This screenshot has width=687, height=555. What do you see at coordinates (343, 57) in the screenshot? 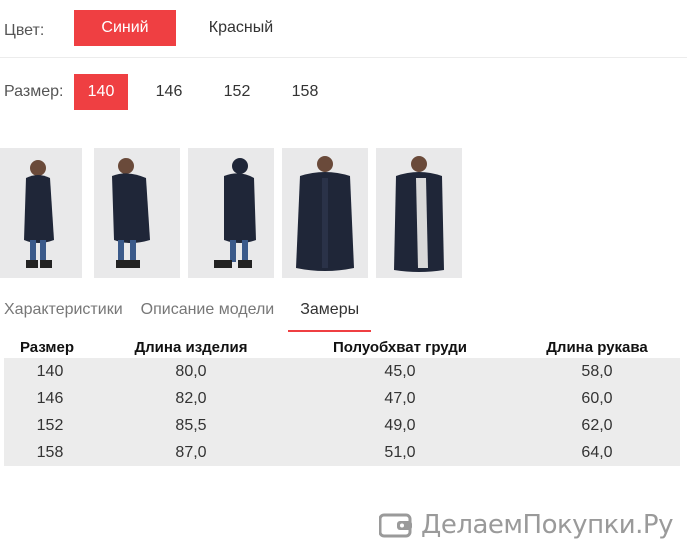
I see `divider` at bounding box center [343, 57].